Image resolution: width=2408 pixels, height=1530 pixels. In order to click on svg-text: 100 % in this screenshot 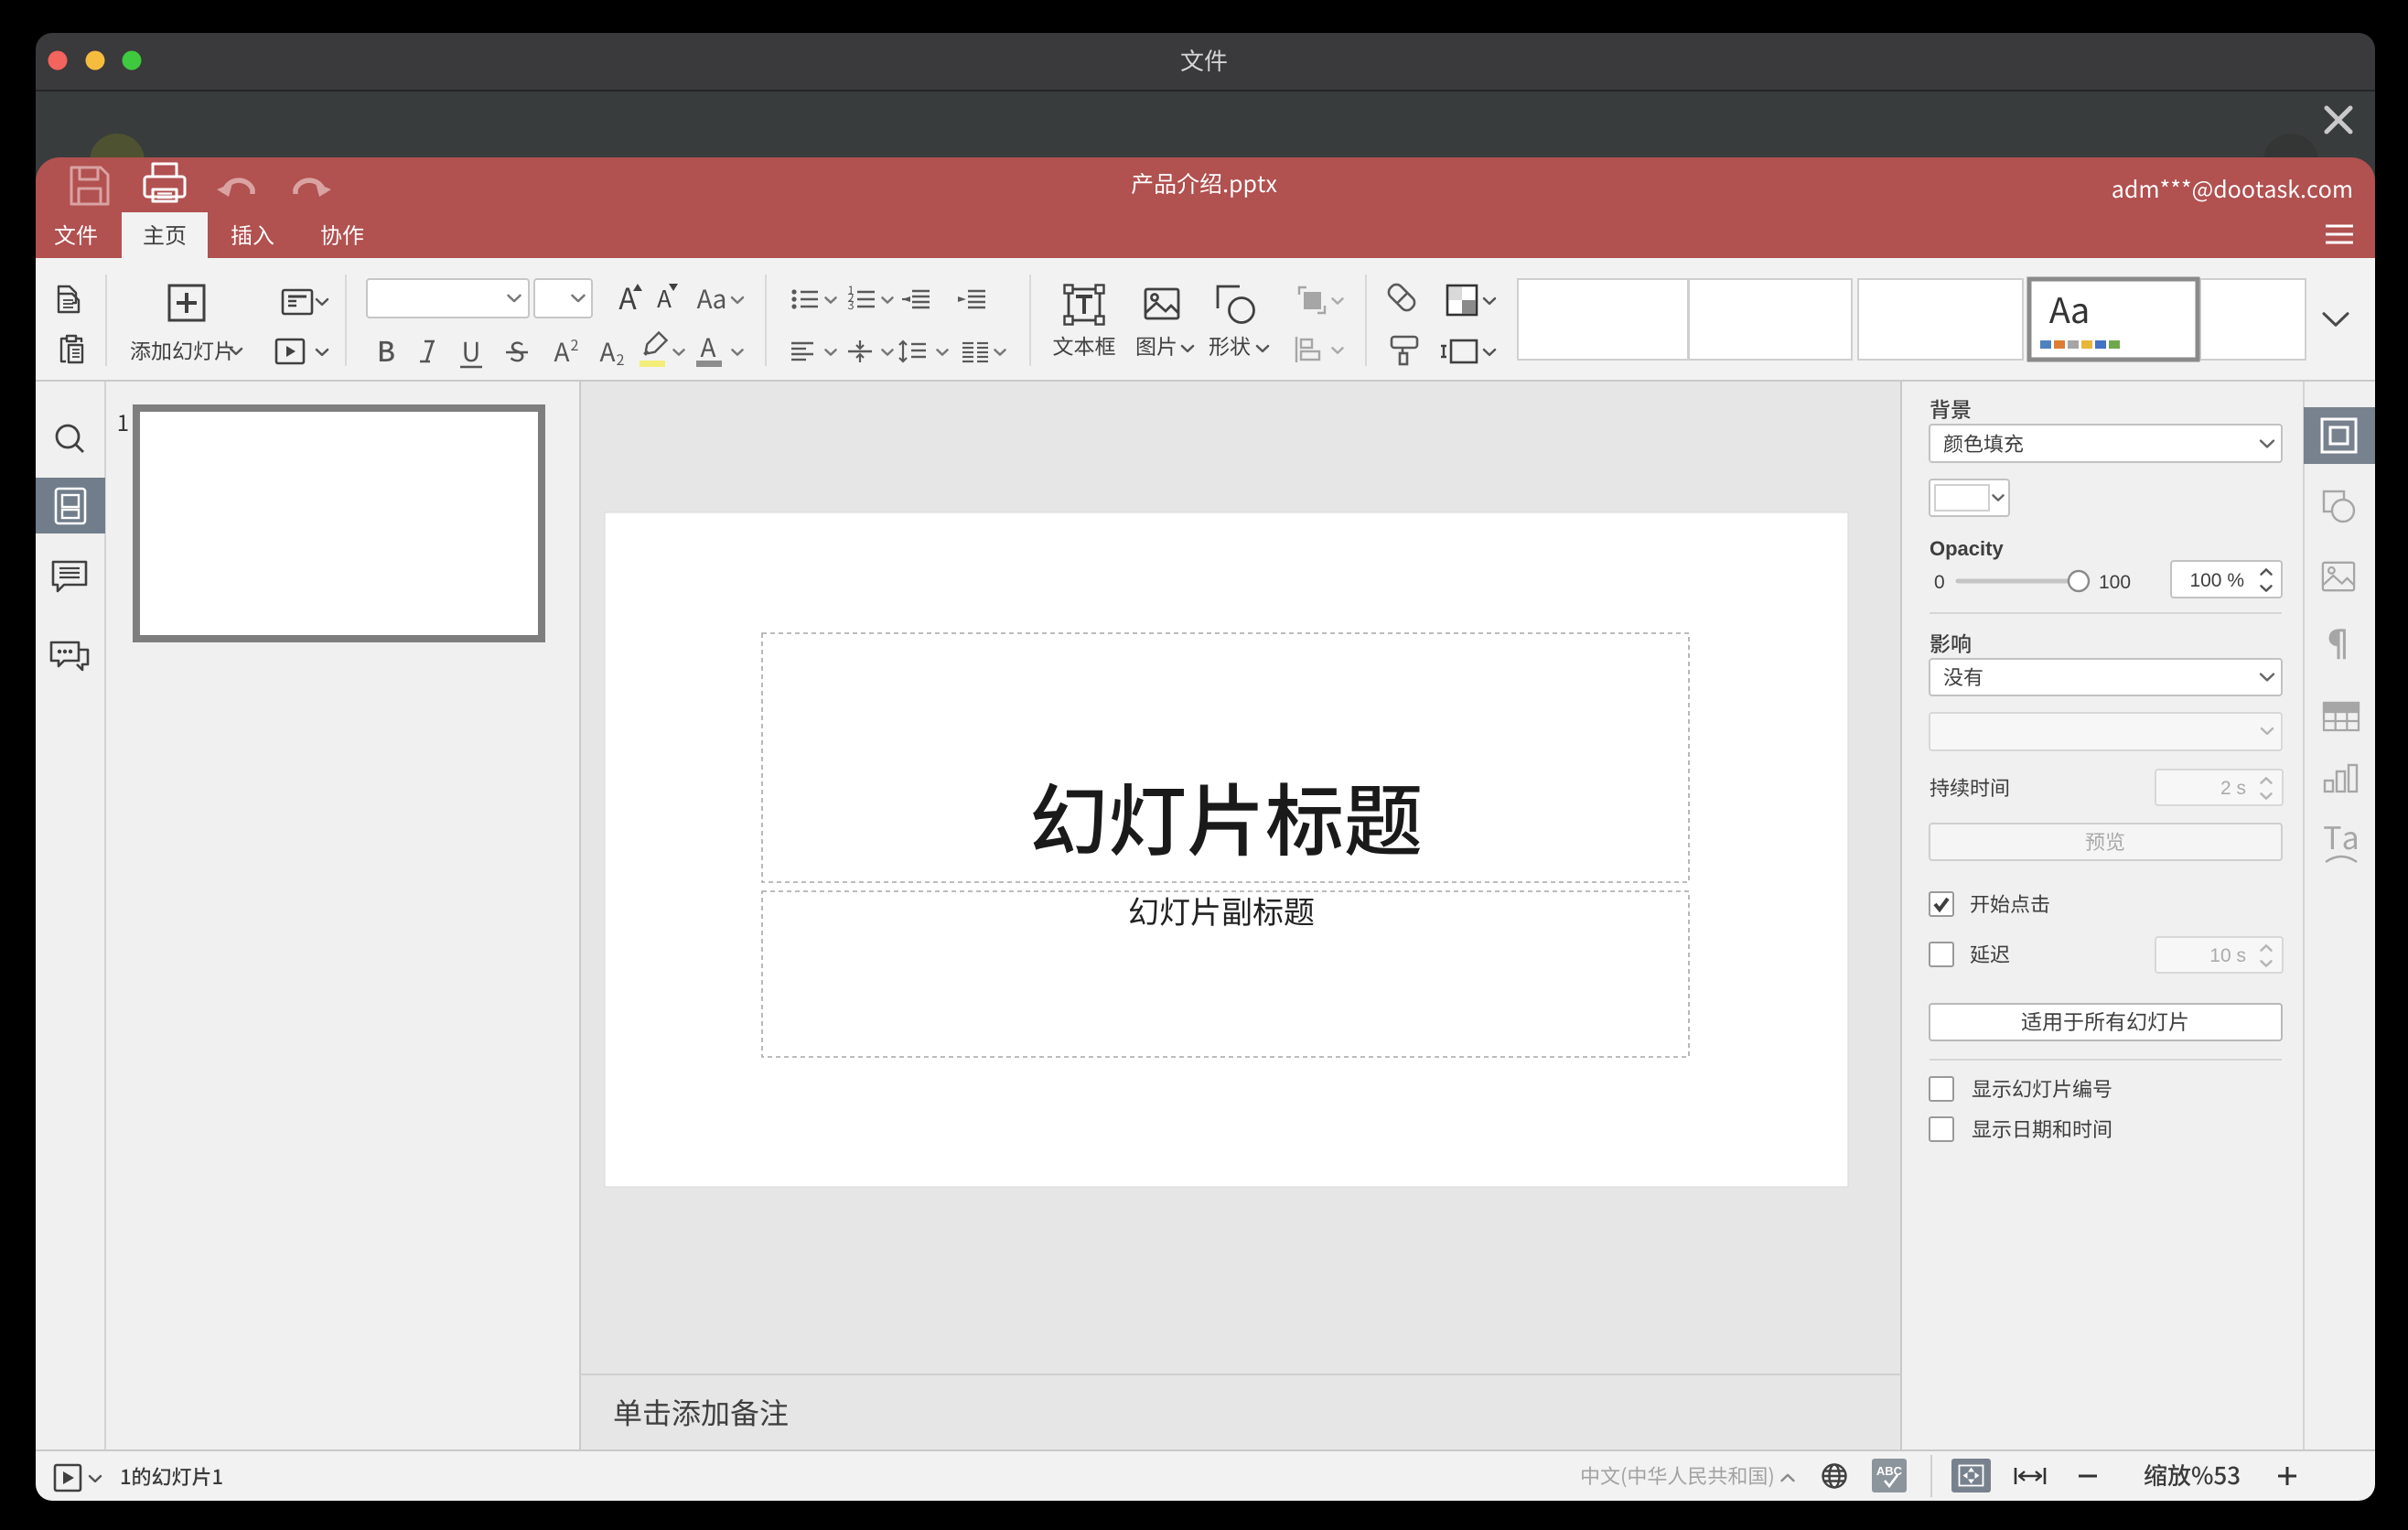, I will do `click(2216, 580)`.